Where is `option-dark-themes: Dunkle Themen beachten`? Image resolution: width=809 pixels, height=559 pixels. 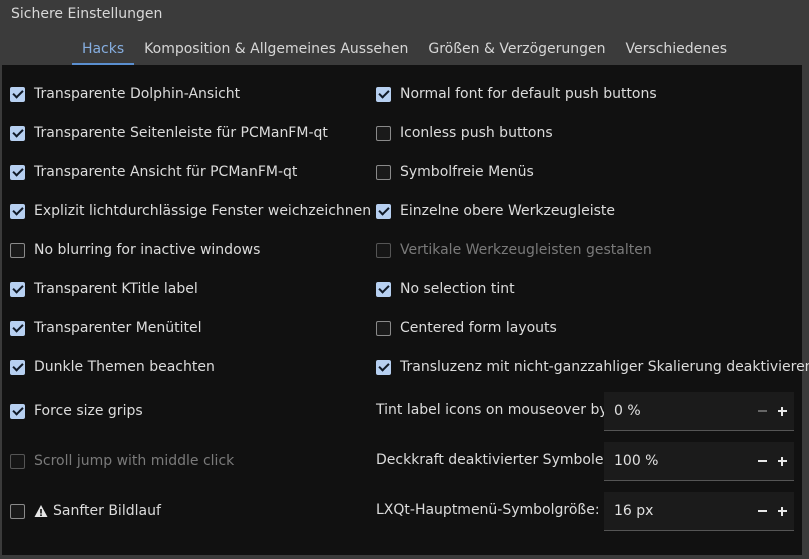
option-dark-themes: Dunkle Themen beachten is located at coordinates (112, 367).